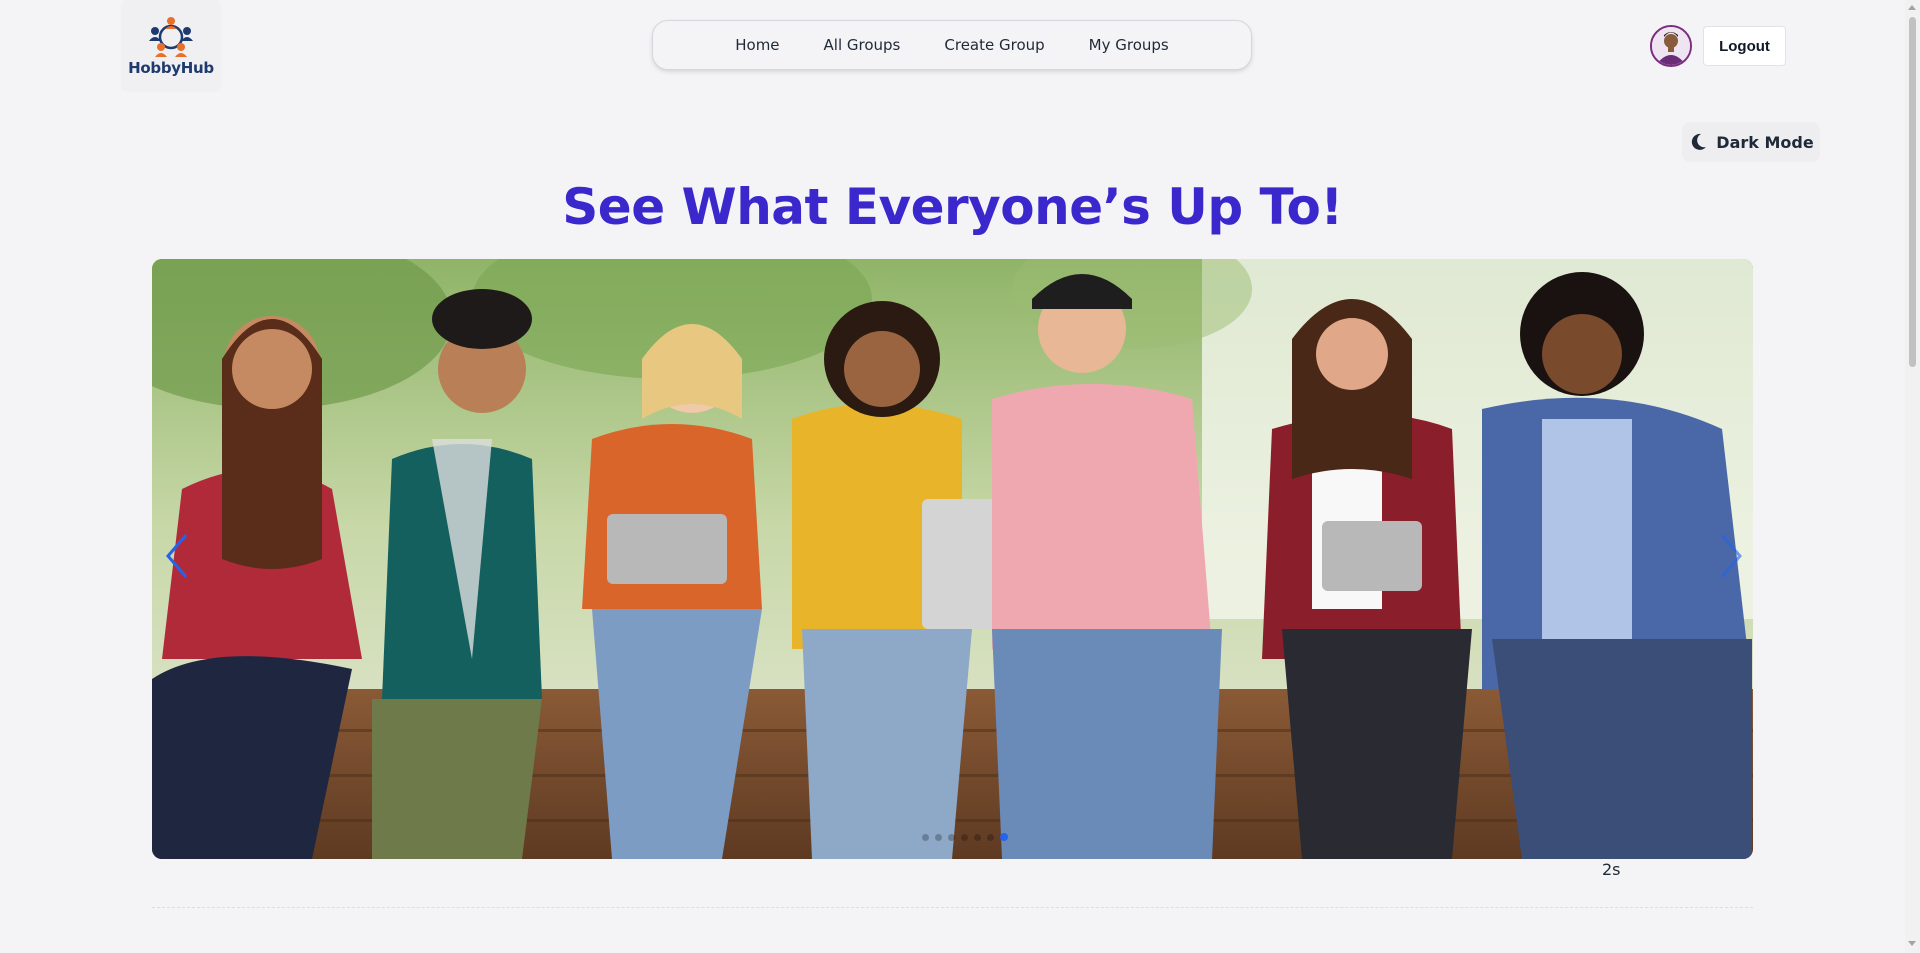 The height and width of the screenshot is (953, 1920). What do you see at coordinates (1912, 476) in the screenshot?
I see `page-scrollbar` at bounding box center [1912, 476].